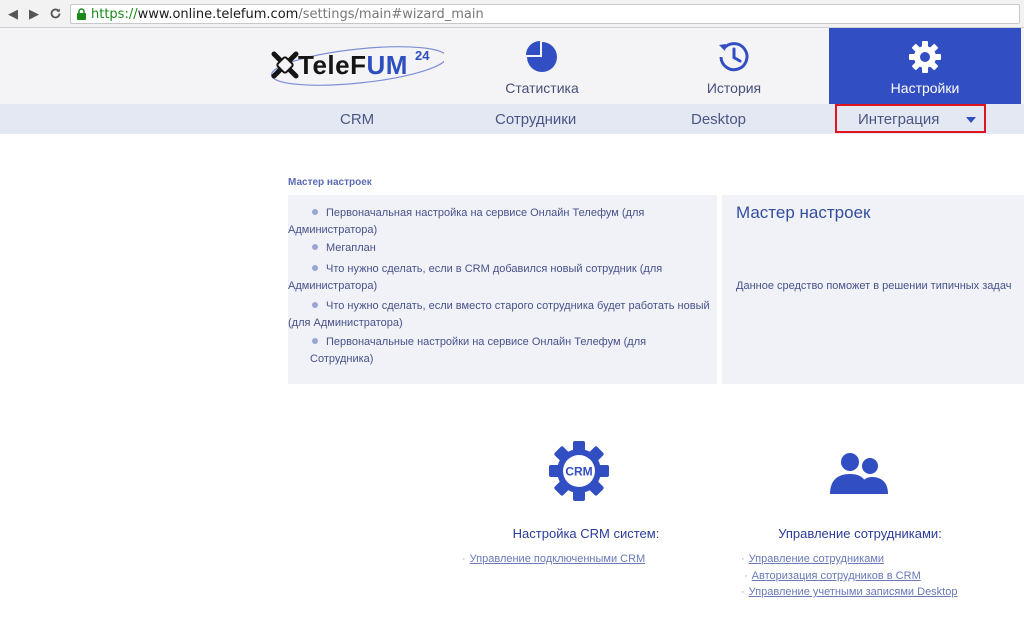  What do you see at coordinates (391, 14) in the screenshot?
I see `url-path: /settings/main#wizard_main` at bounding box center [391, 14].